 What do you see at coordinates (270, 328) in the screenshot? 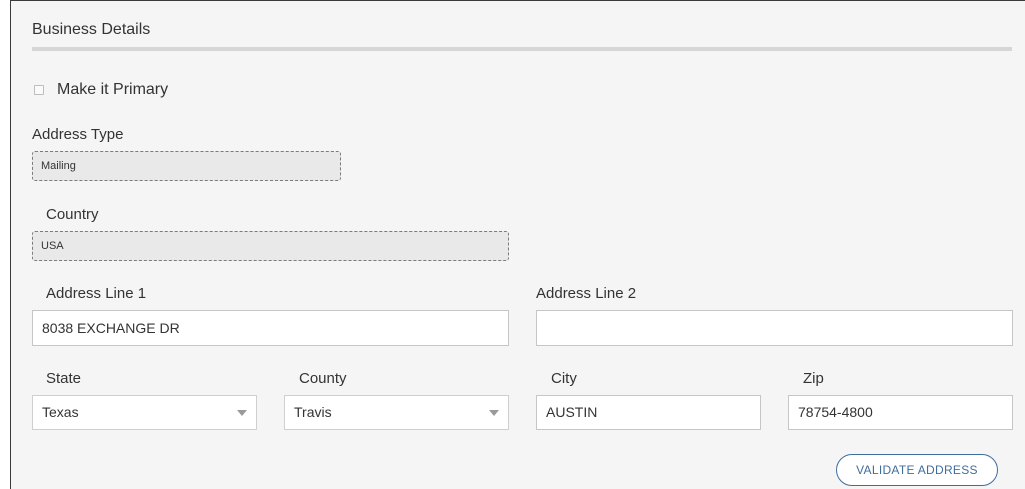
I see `address-line1-input: 8038 EXCHANGE DR` at bounding box center [270, 328].